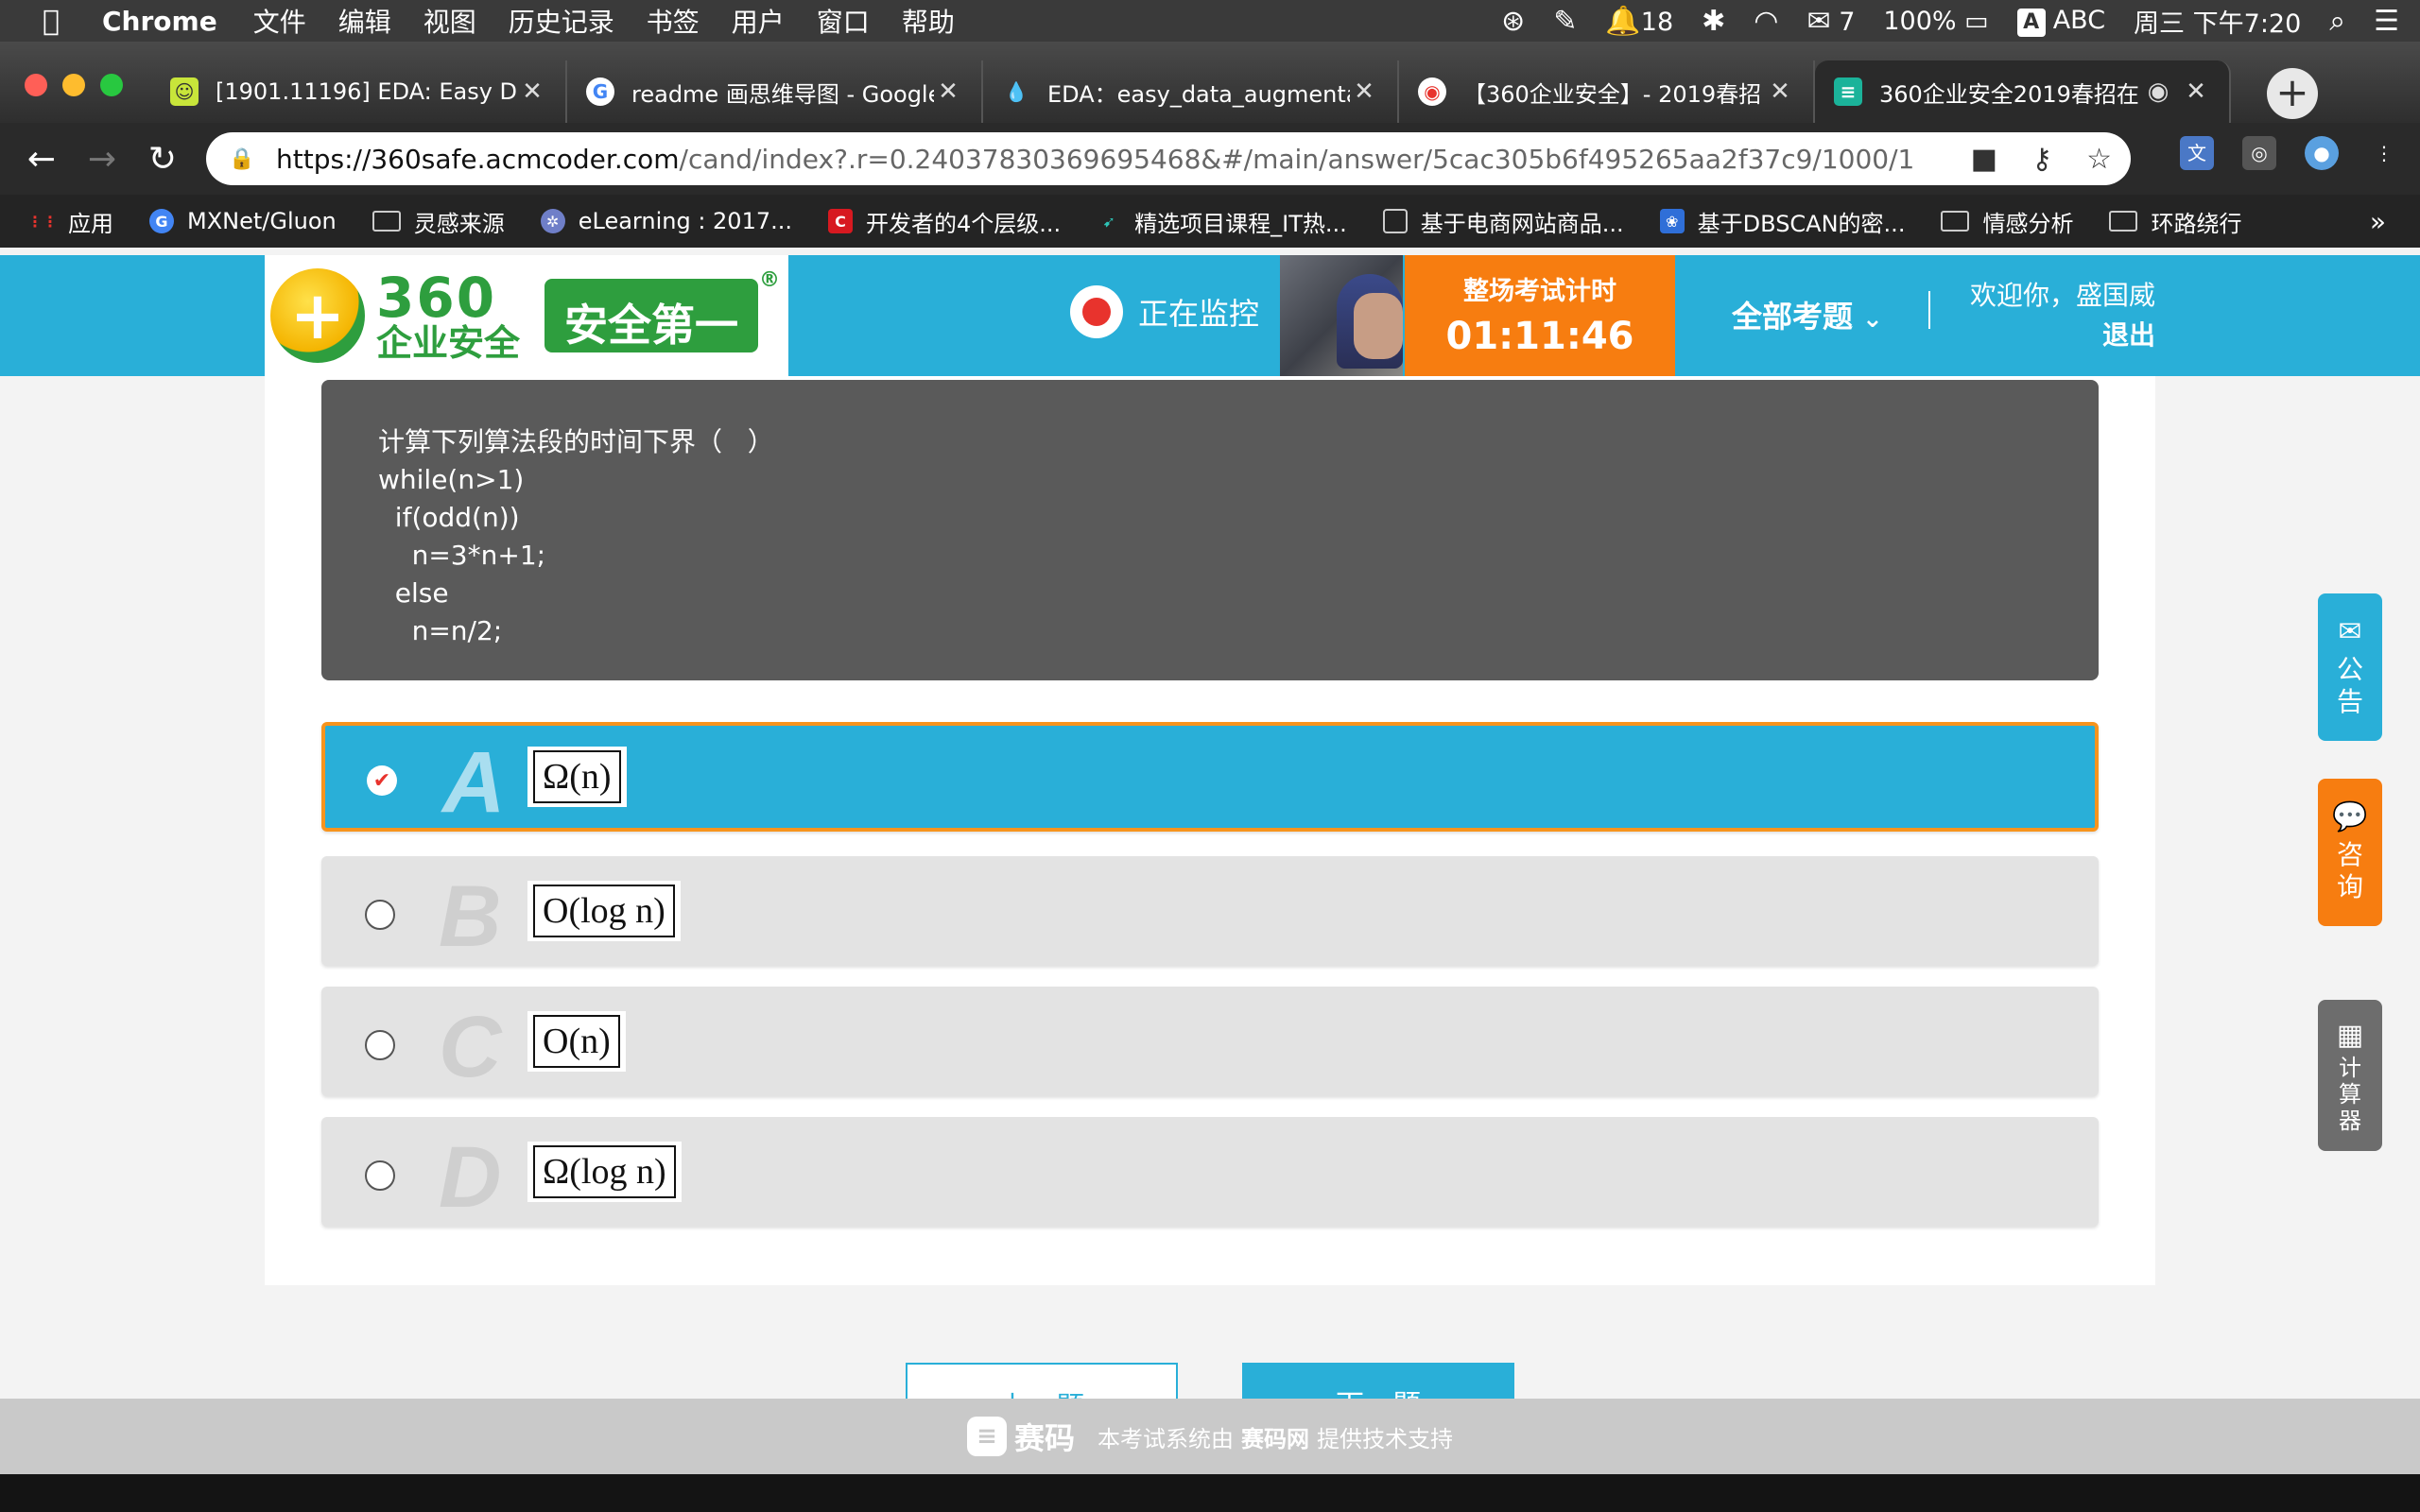 Image resolution: width=2420 pixels, height=1512 pixels. What do you see at coordinates (1275, 1438) in the screenshot?
I see `footer-provider: 赛码网` at bounding box center [1275, 1438].